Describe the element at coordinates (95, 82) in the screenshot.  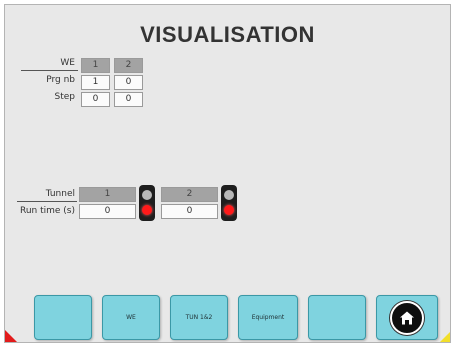
I see `we-1-prg-nb: 1` at that location.